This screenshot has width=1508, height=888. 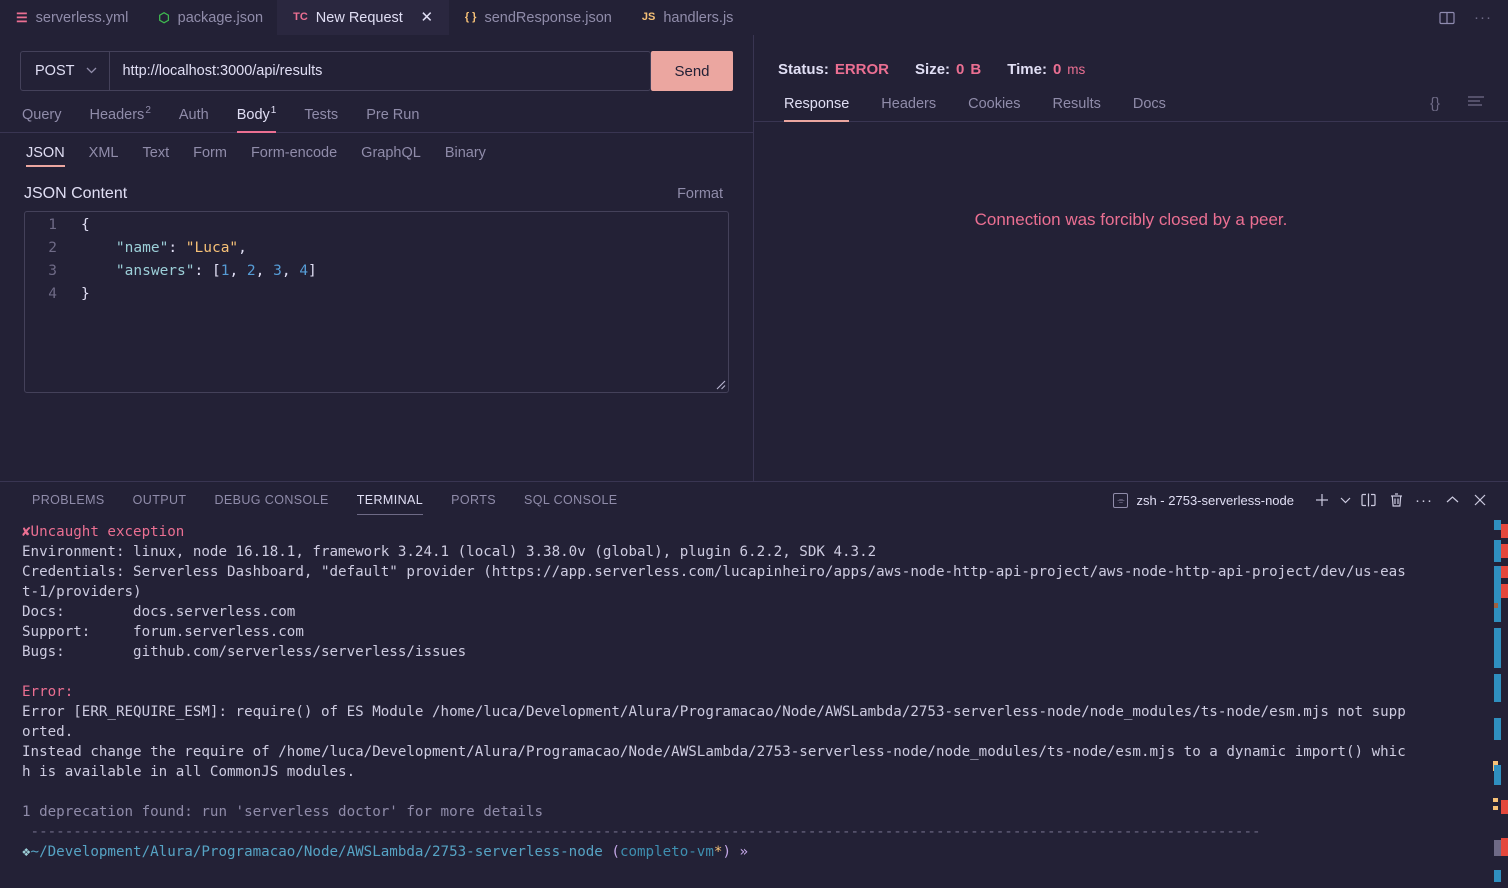 I want to click on prompt-branch: completo-vm, so click(x=666, y=852).